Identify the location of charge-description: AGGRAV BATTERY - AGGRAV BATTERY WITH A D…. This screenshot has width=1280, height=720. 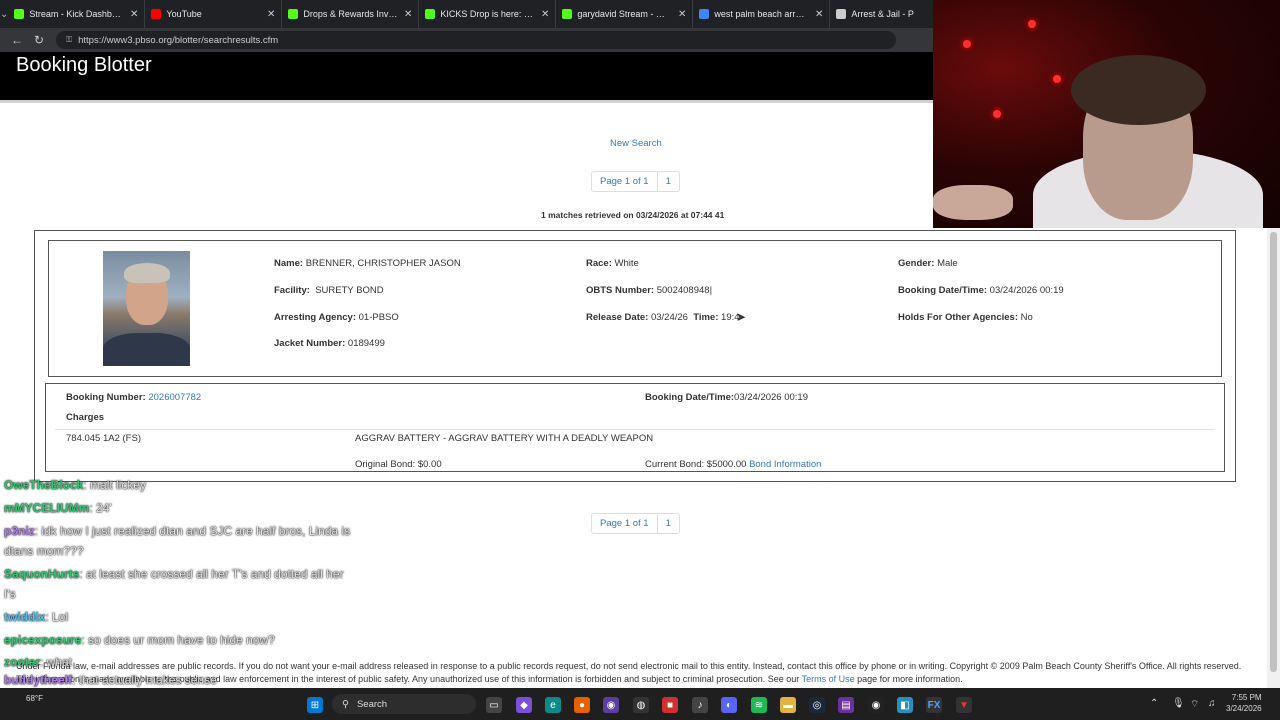
(504, 438).